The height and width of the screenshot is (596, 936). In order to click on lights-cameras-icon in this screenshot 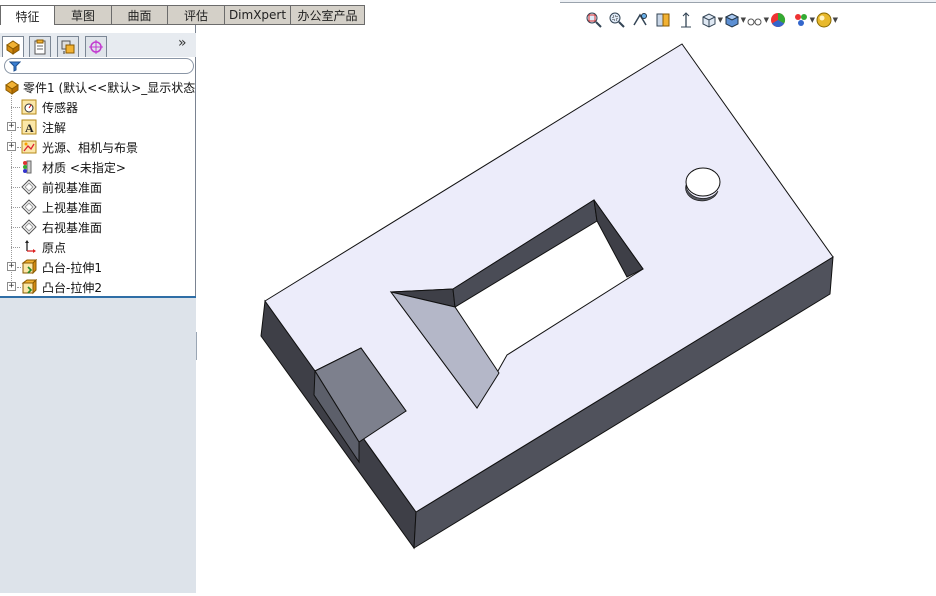, I will do `click(29, 147)`.